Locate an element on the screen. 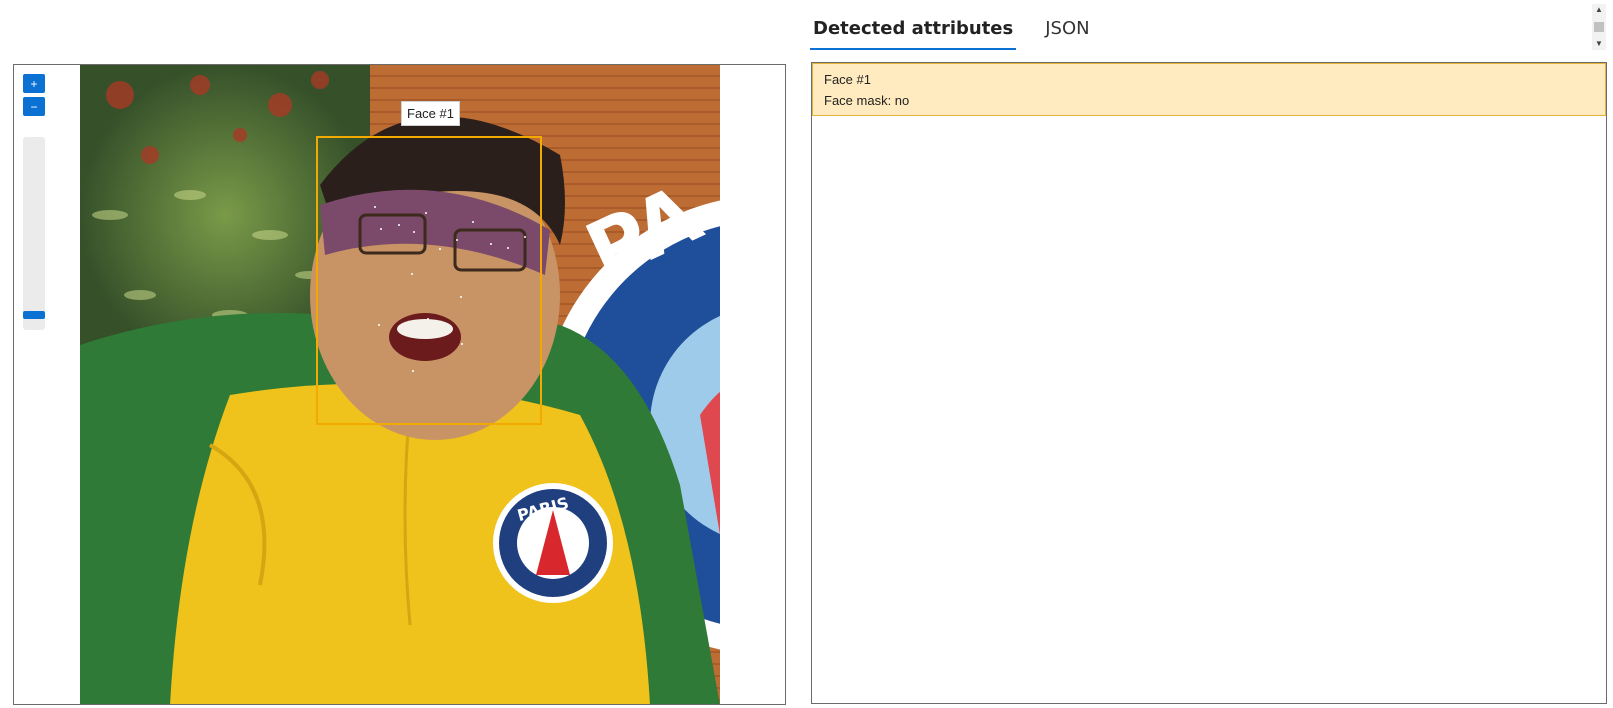 Image resolution: width=1613 pixels, height=708 pixels. face-result-title: Face #1 is located at coordinates (847, 79).